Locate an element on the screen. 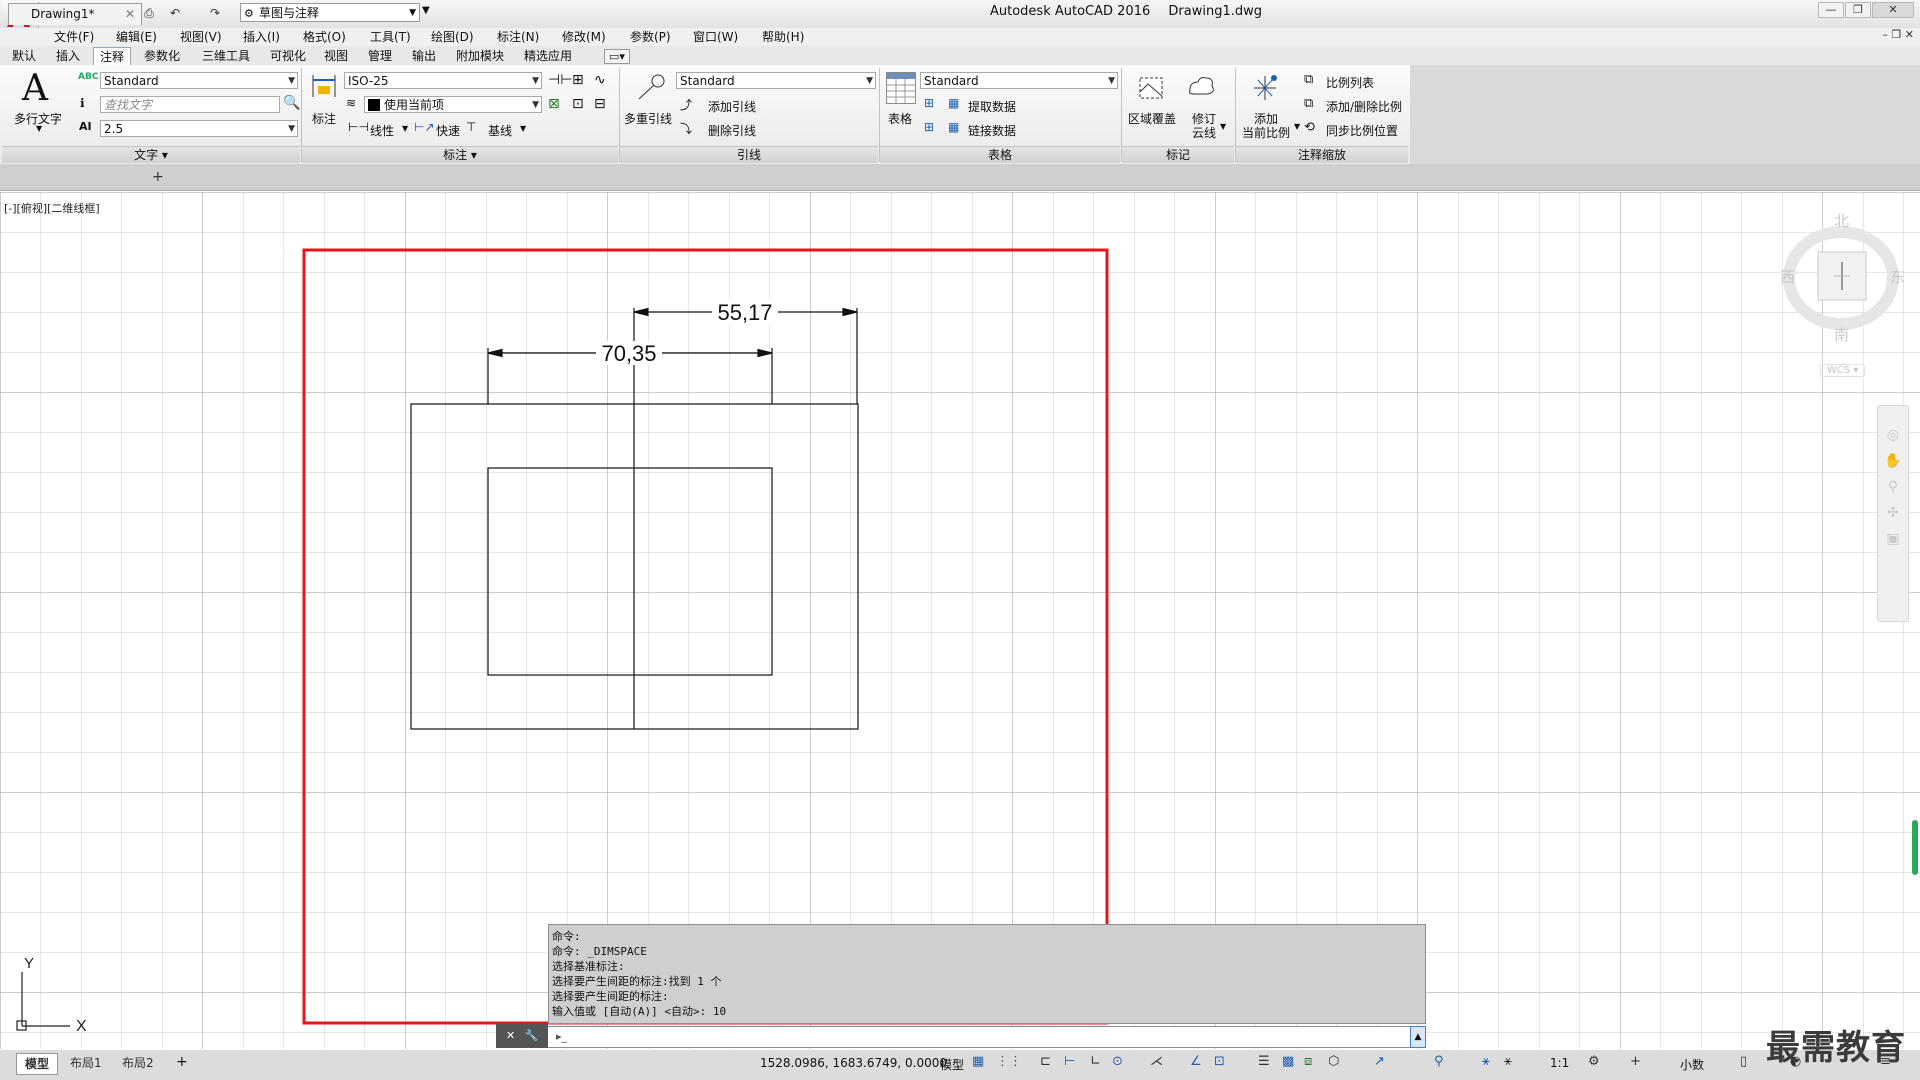  steering-wheel-icon: ◎ is located at coordinates (1893, 435).